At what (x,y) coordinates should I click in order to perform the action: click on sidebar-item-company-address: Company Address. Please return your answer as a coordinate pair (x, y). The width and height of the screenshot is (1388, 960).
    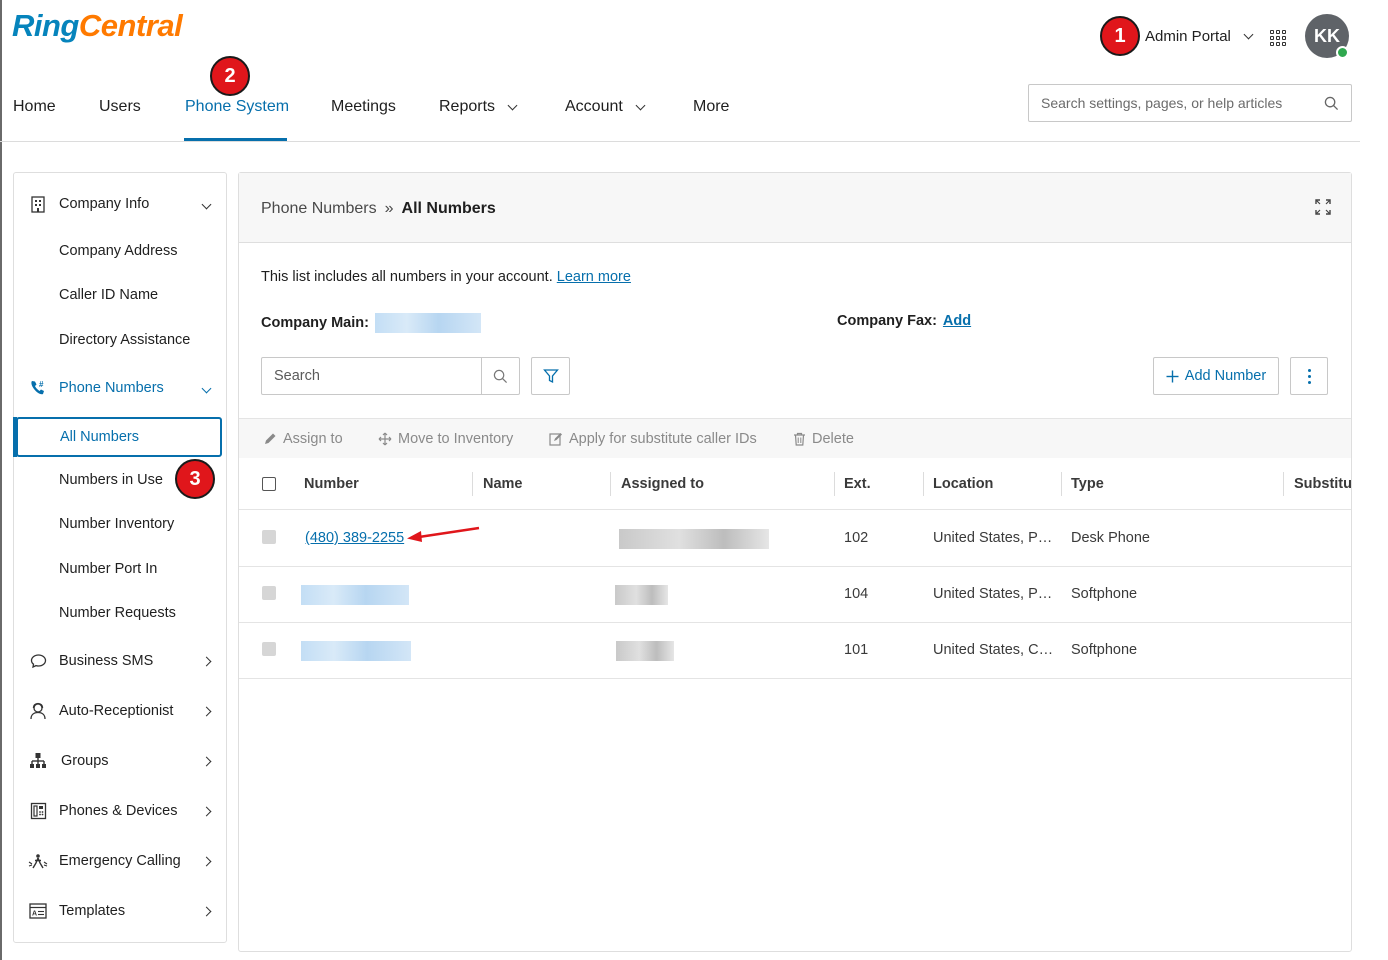
    Looking at the image, I should click on (120, 251).